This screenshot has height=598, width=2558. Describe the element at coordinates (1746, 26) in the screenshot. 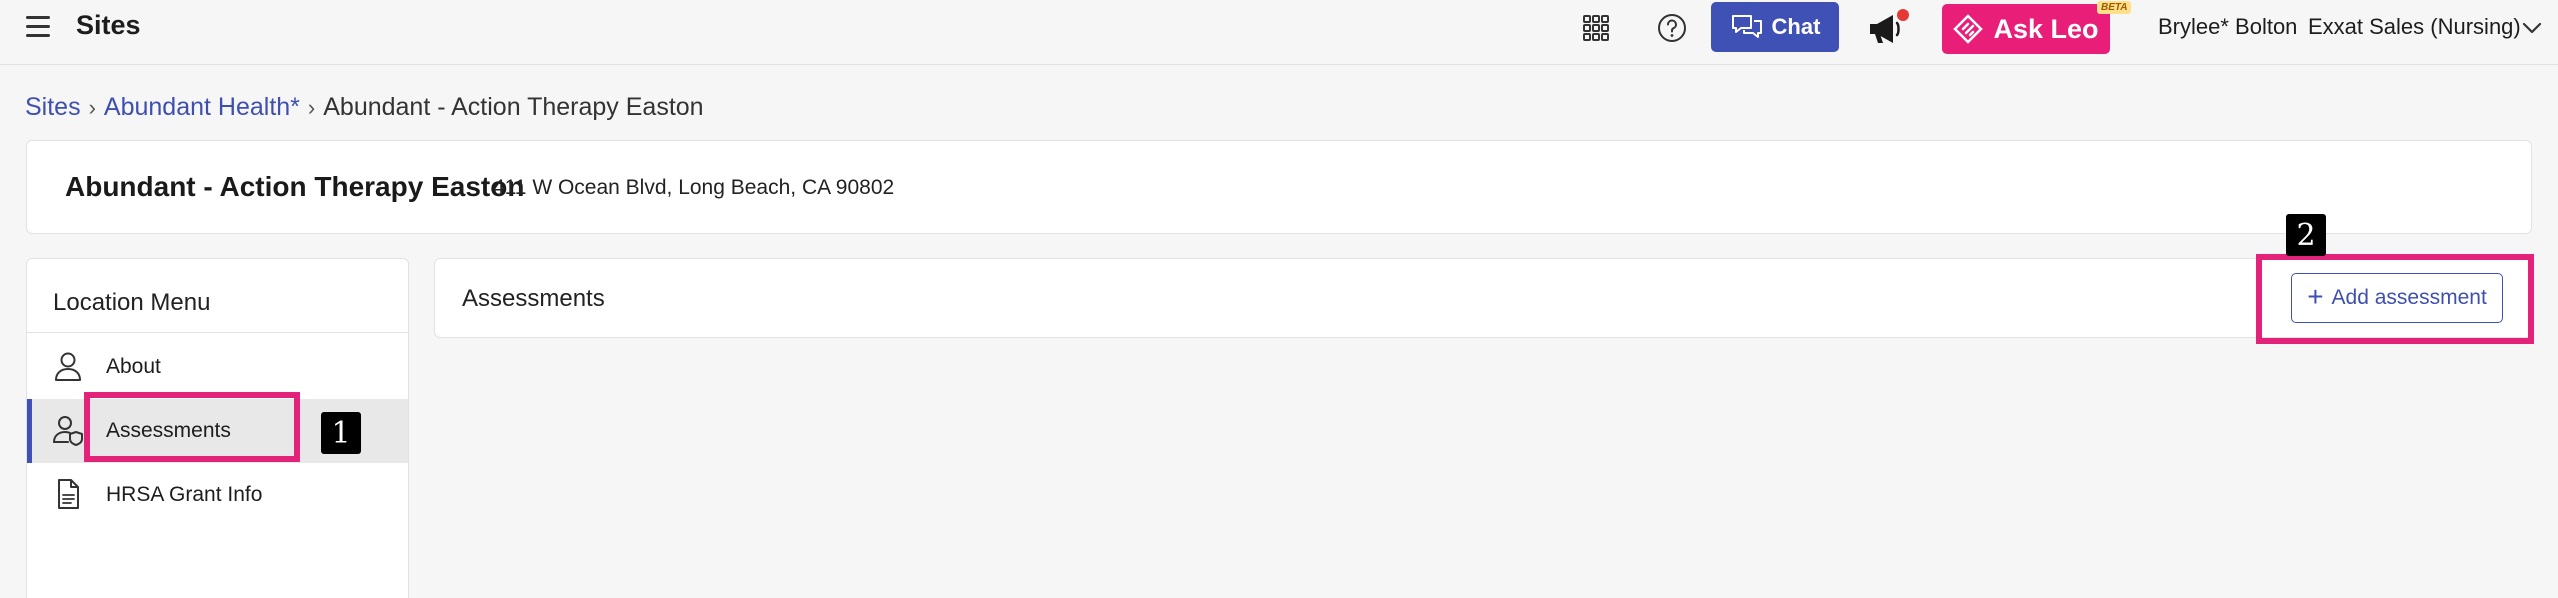

I see `chat-bubbles-icon` at that location.